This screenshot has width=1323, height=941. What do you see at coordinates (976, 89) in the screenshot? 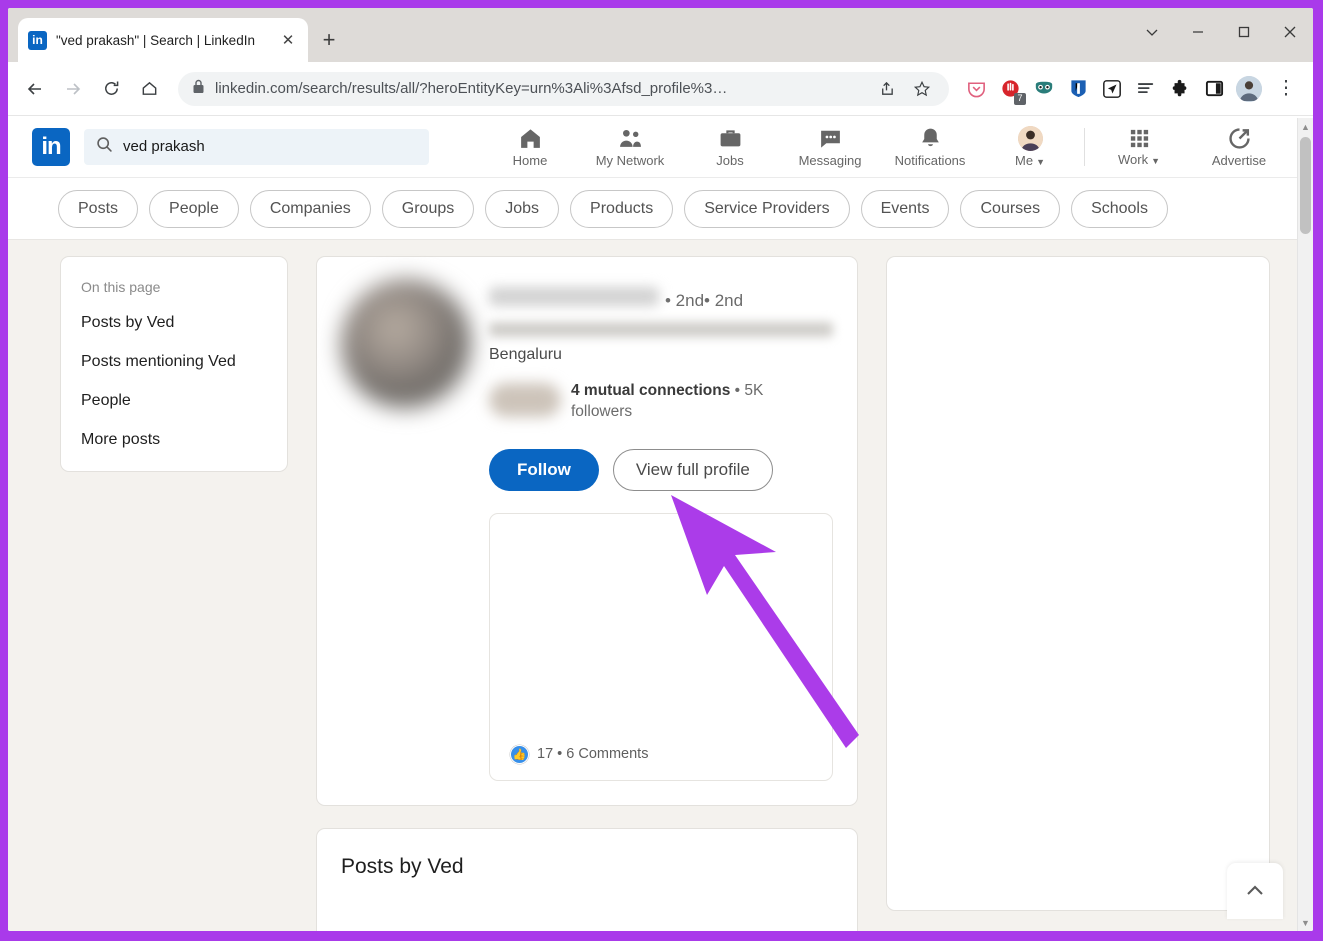
I see `pocket-extension-icon` at bounding box center [976, 89].